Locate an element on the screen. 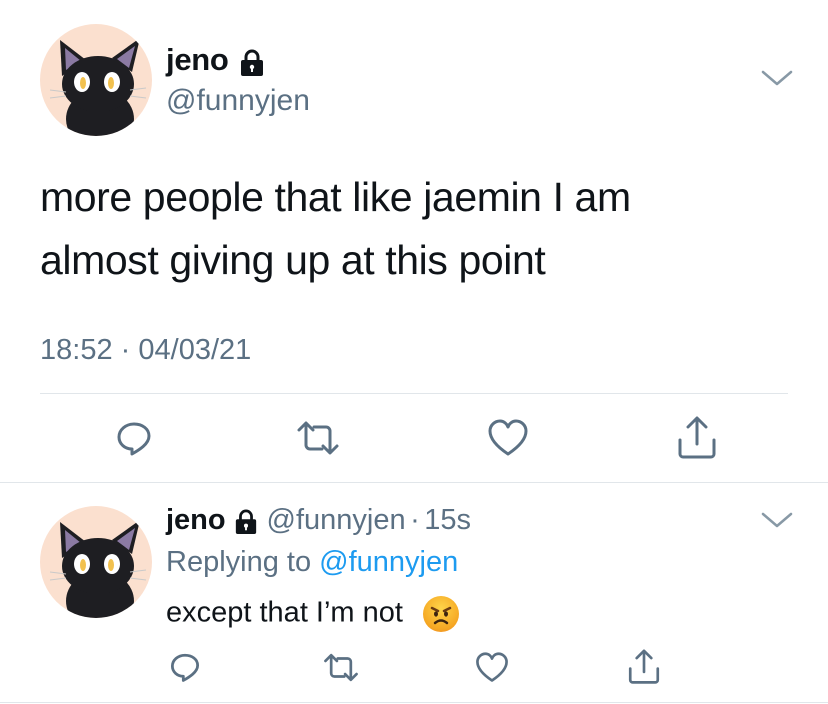  replying-to-link: @funnyjen is located at coordinates (388, 562).